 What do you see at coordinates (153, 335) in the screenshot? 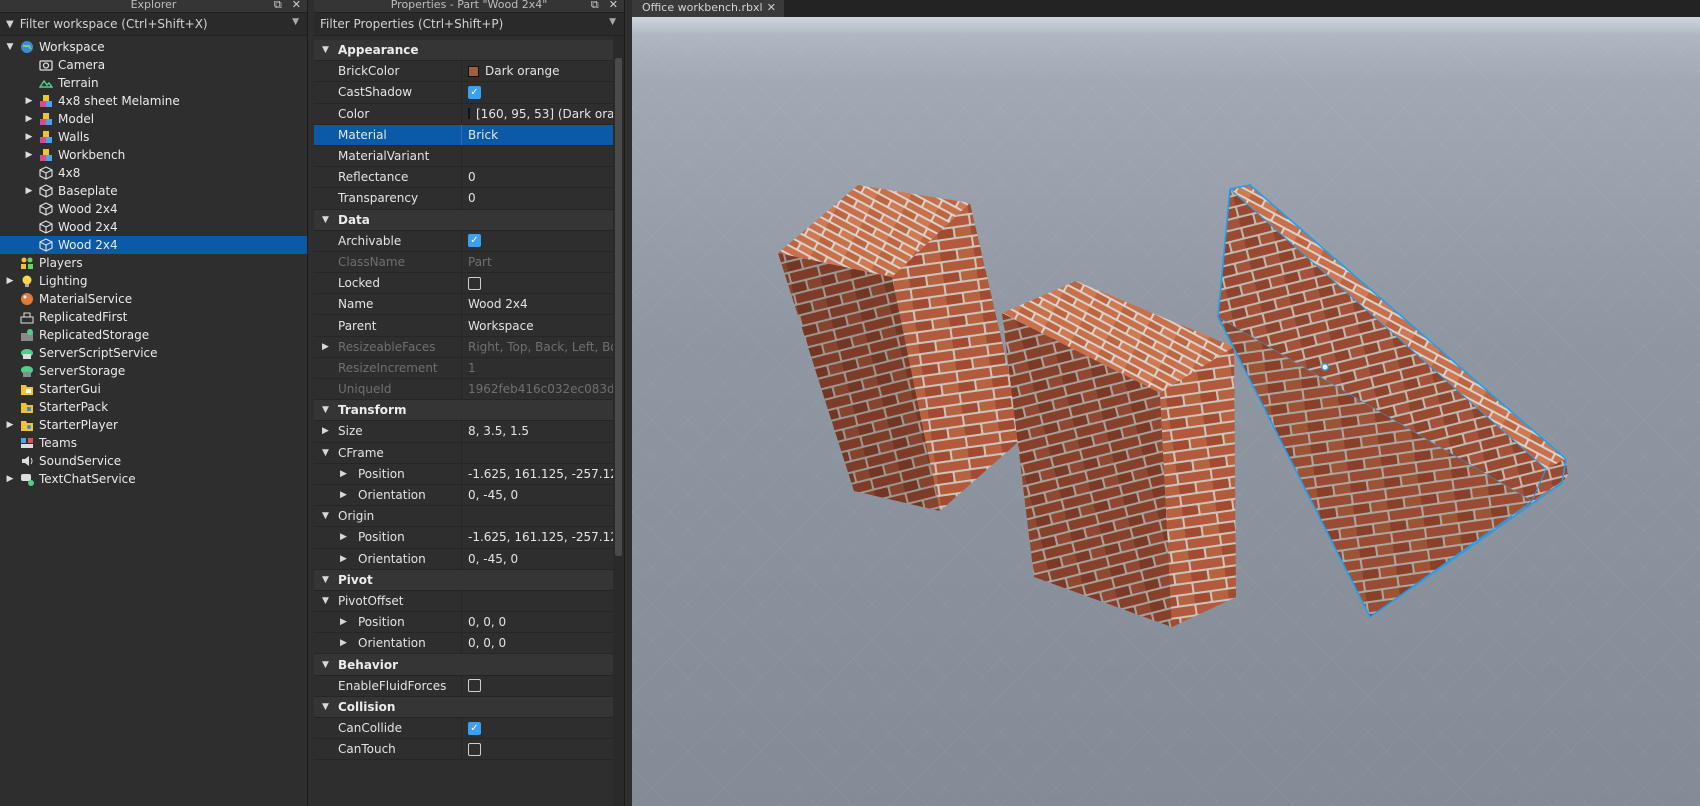
I see `explorer-item: ReplicatedStorage` at bounding box center [153, 335].